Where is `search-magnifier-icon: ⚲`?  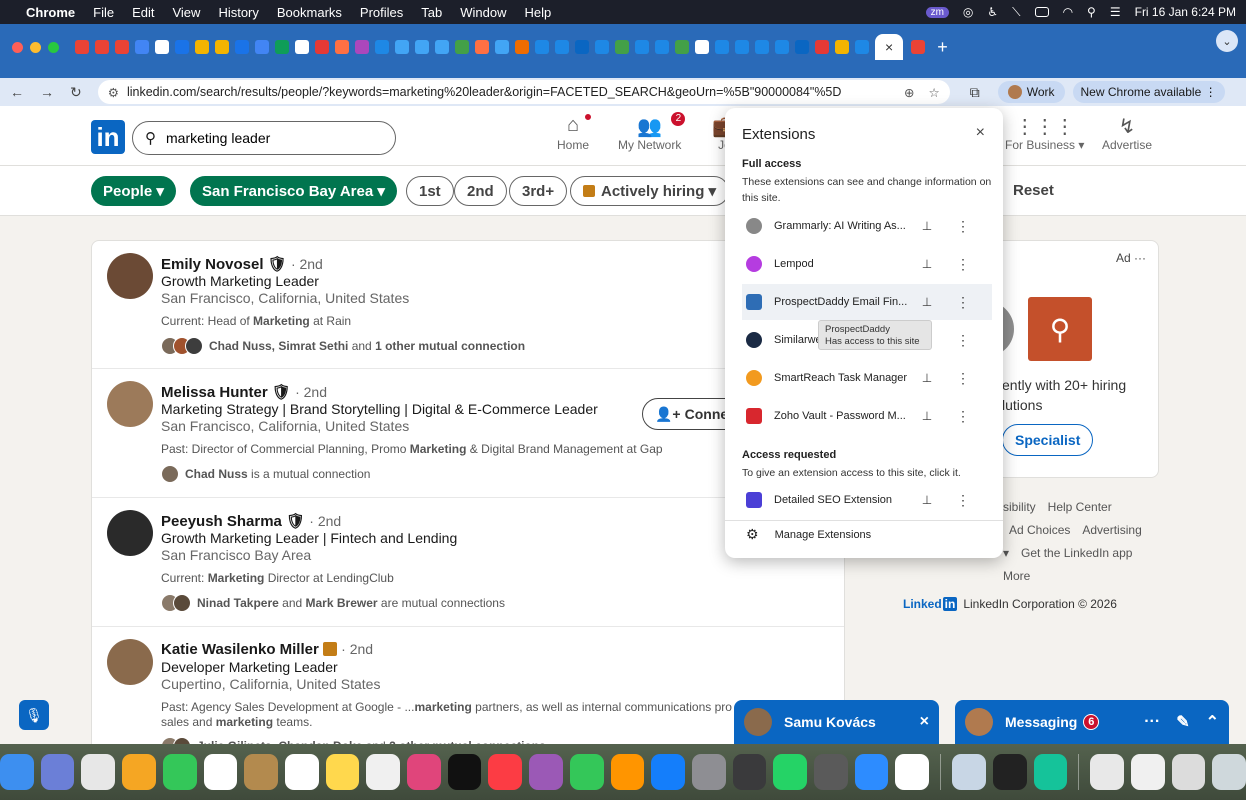
search-magnifier-icon: ⚲ is located at coordinates (1060, 329).